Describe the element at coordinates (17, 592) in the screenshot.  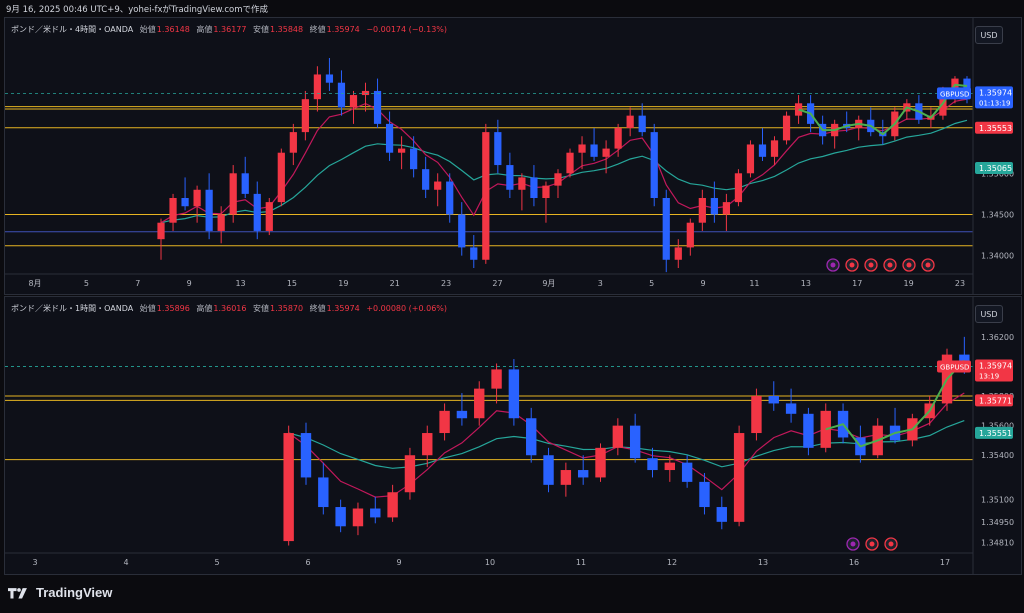
I see `tradingview-logo-icon` at that location.